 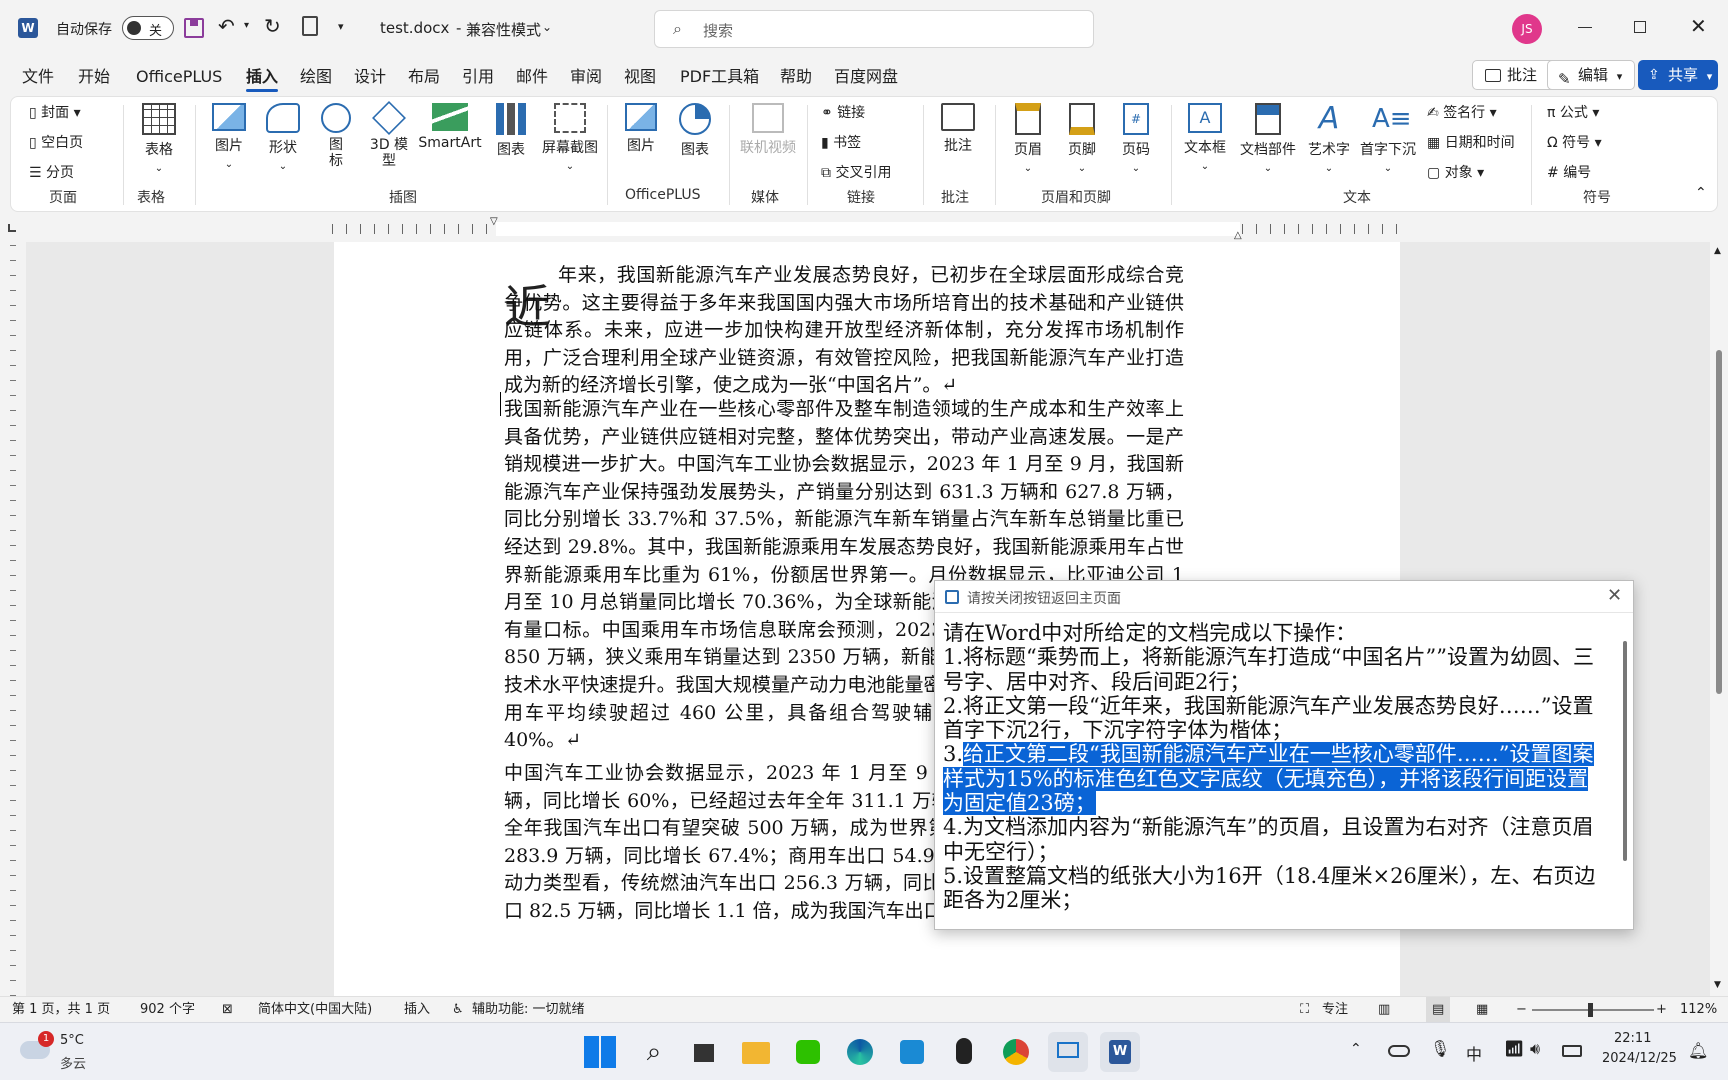 What do you see at coordinates (695, 131) in the screenshot?
I see `officeplus-chart-button: 图表` at bounding box center [695, 131].